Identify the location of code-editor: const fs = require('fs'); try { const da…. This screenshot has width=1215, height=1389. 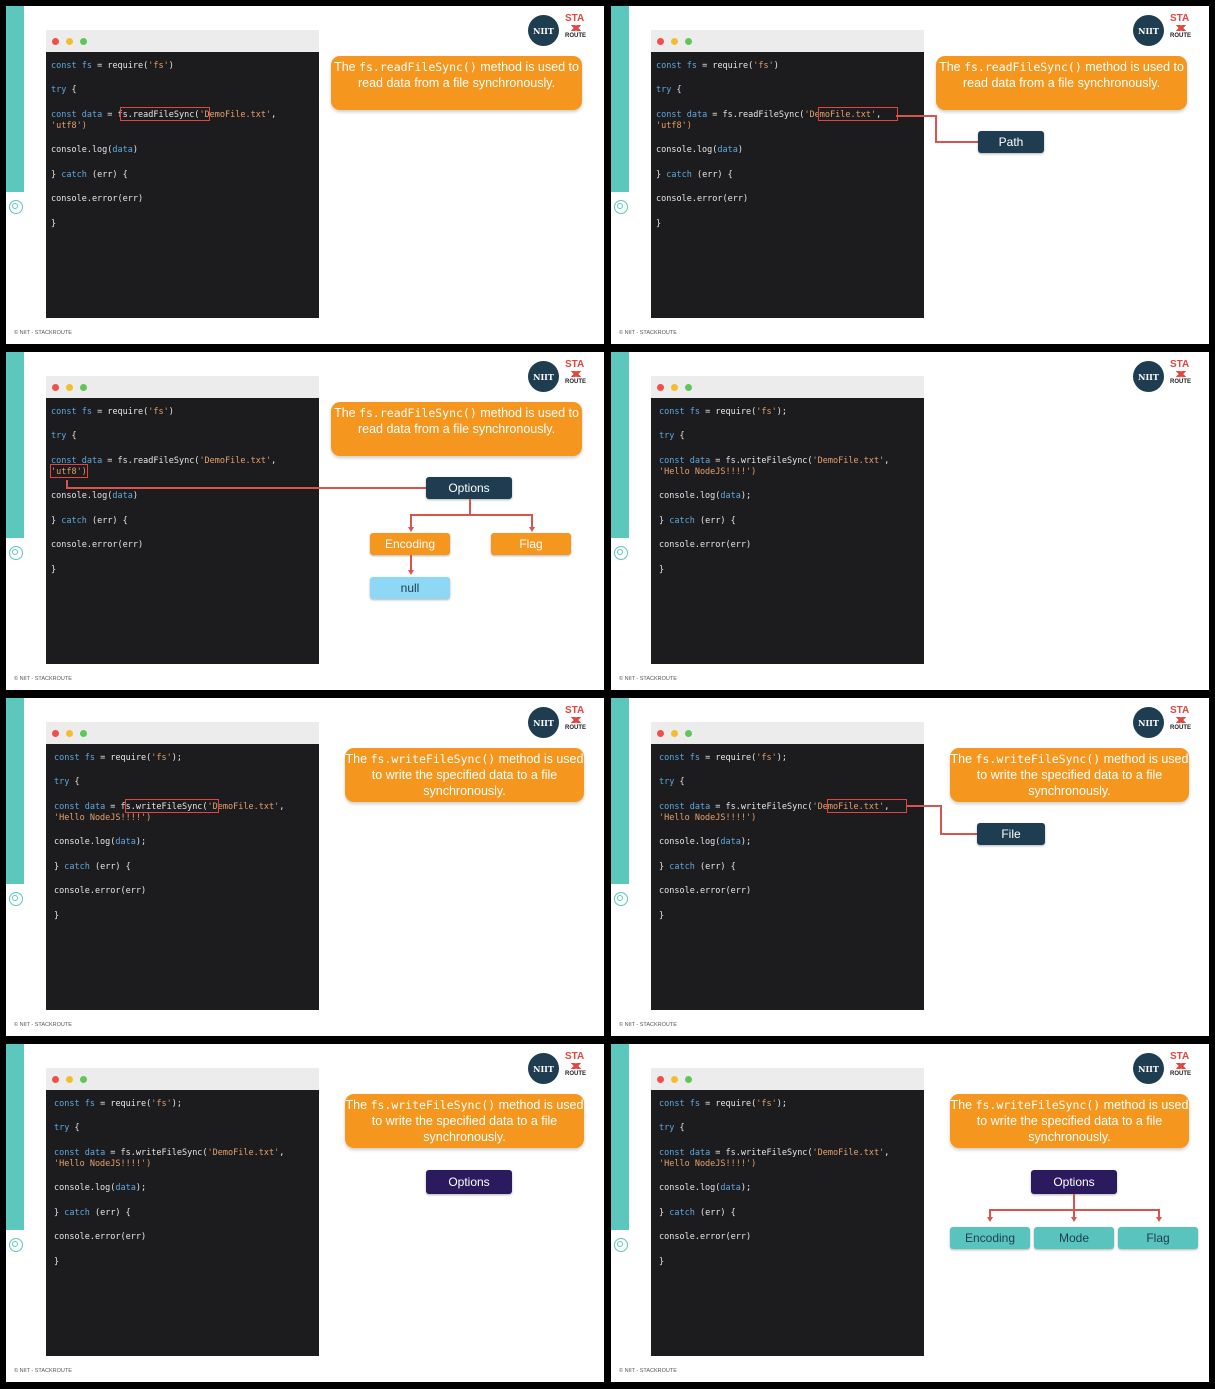
(182, 1223).